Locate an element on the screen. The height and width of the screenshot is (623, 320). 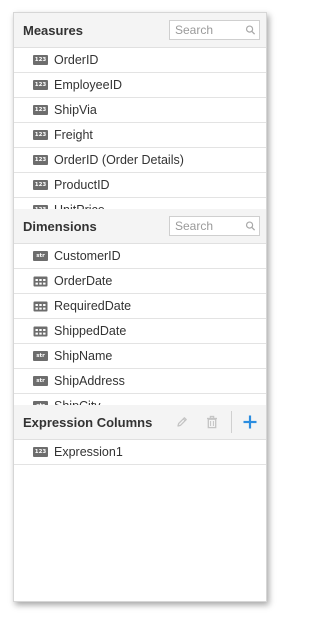
list-item: 123 Expression1 is located at coordinates (140, 452).